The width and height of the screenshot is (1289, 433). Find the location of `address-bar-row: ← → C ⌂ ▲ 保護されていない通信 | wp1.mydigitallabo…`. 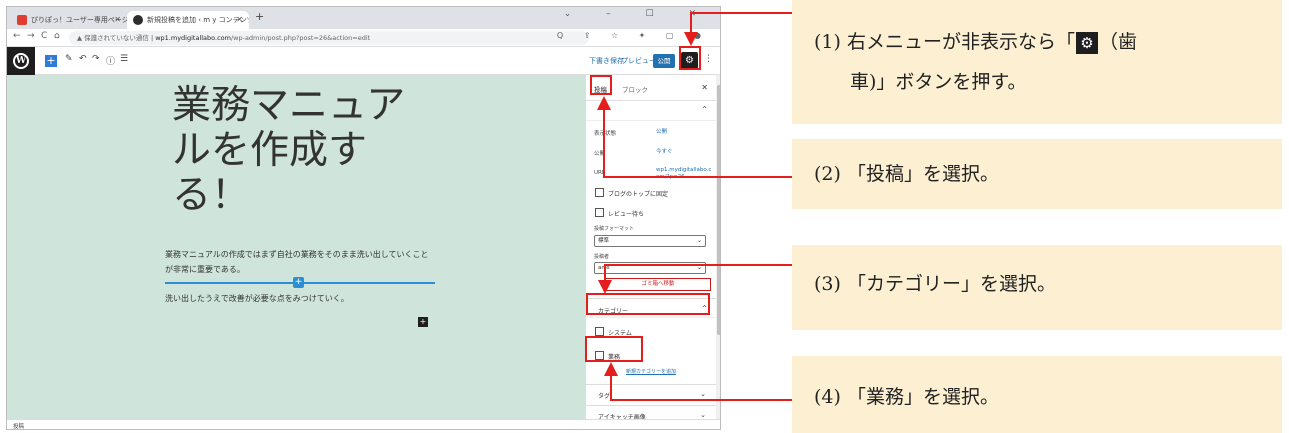

address-bar-row: ← → C ⌂ ▲ 保護されていない通信 | wp1.mydigitallabo… is located at coordinates (363, 38).